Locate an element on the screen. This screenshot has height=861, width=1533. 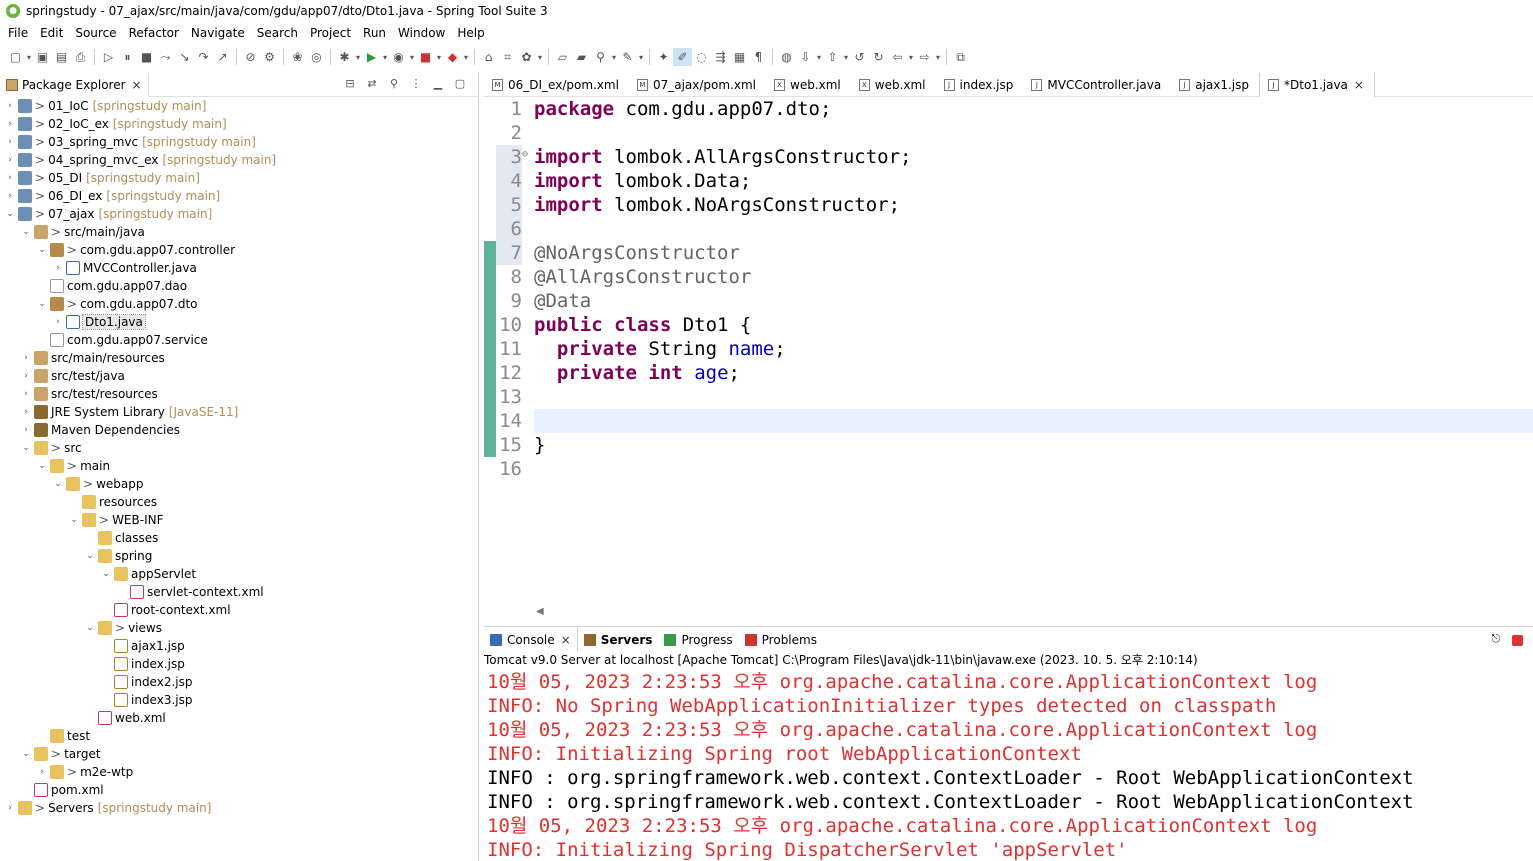
tree-item: web.xml is located at coordinates (83, 718).